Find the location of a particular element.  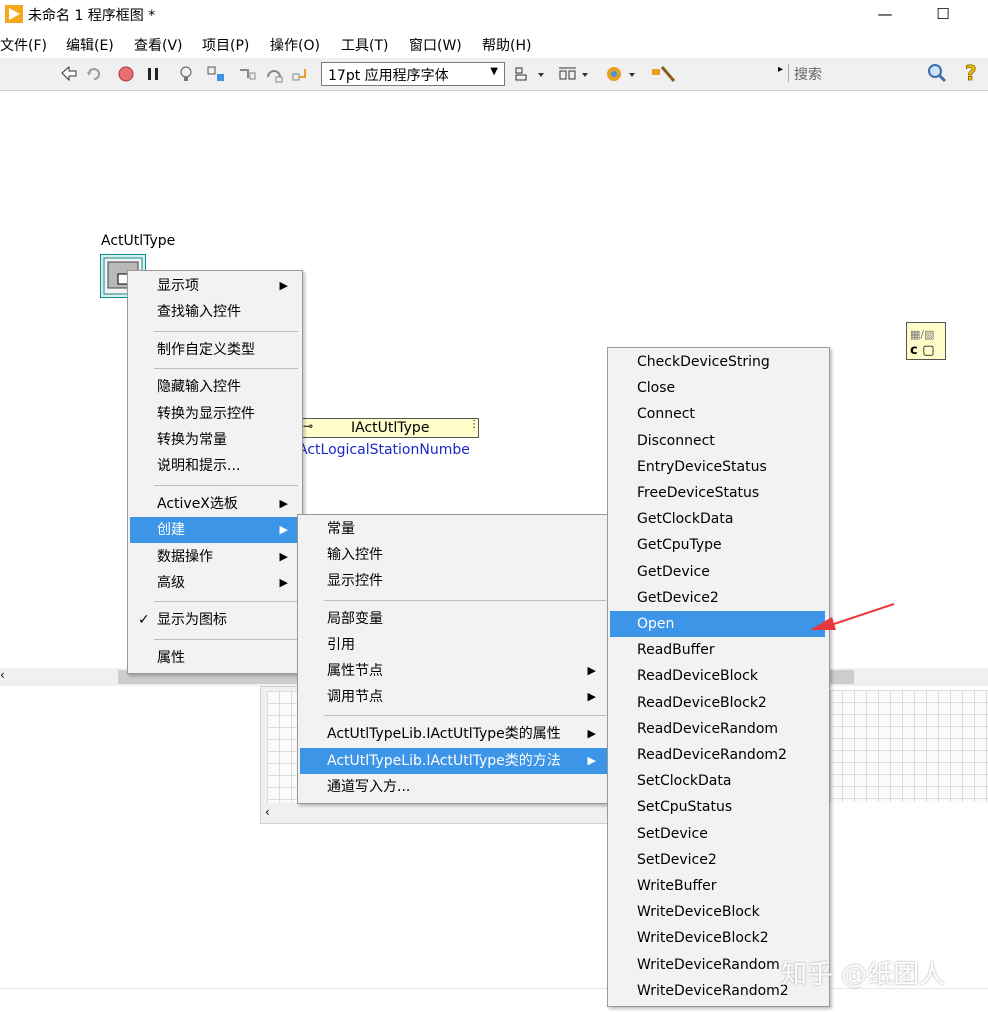

menu-operate: 操作(O) is located at coordinates (295, 45).